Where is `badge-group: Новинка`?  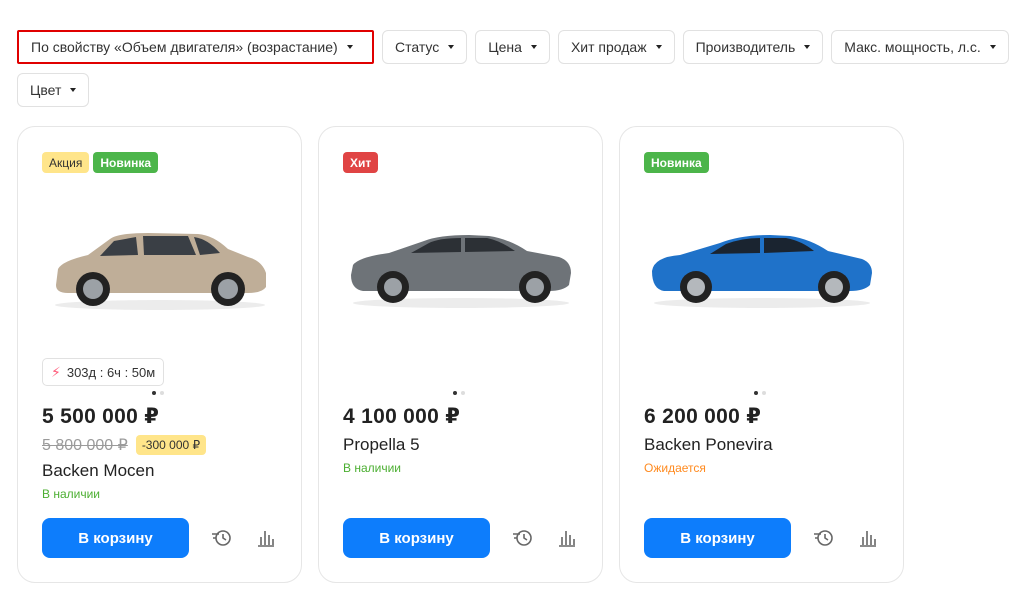
badge-group: Новинка is located at coordinates (676, 162).